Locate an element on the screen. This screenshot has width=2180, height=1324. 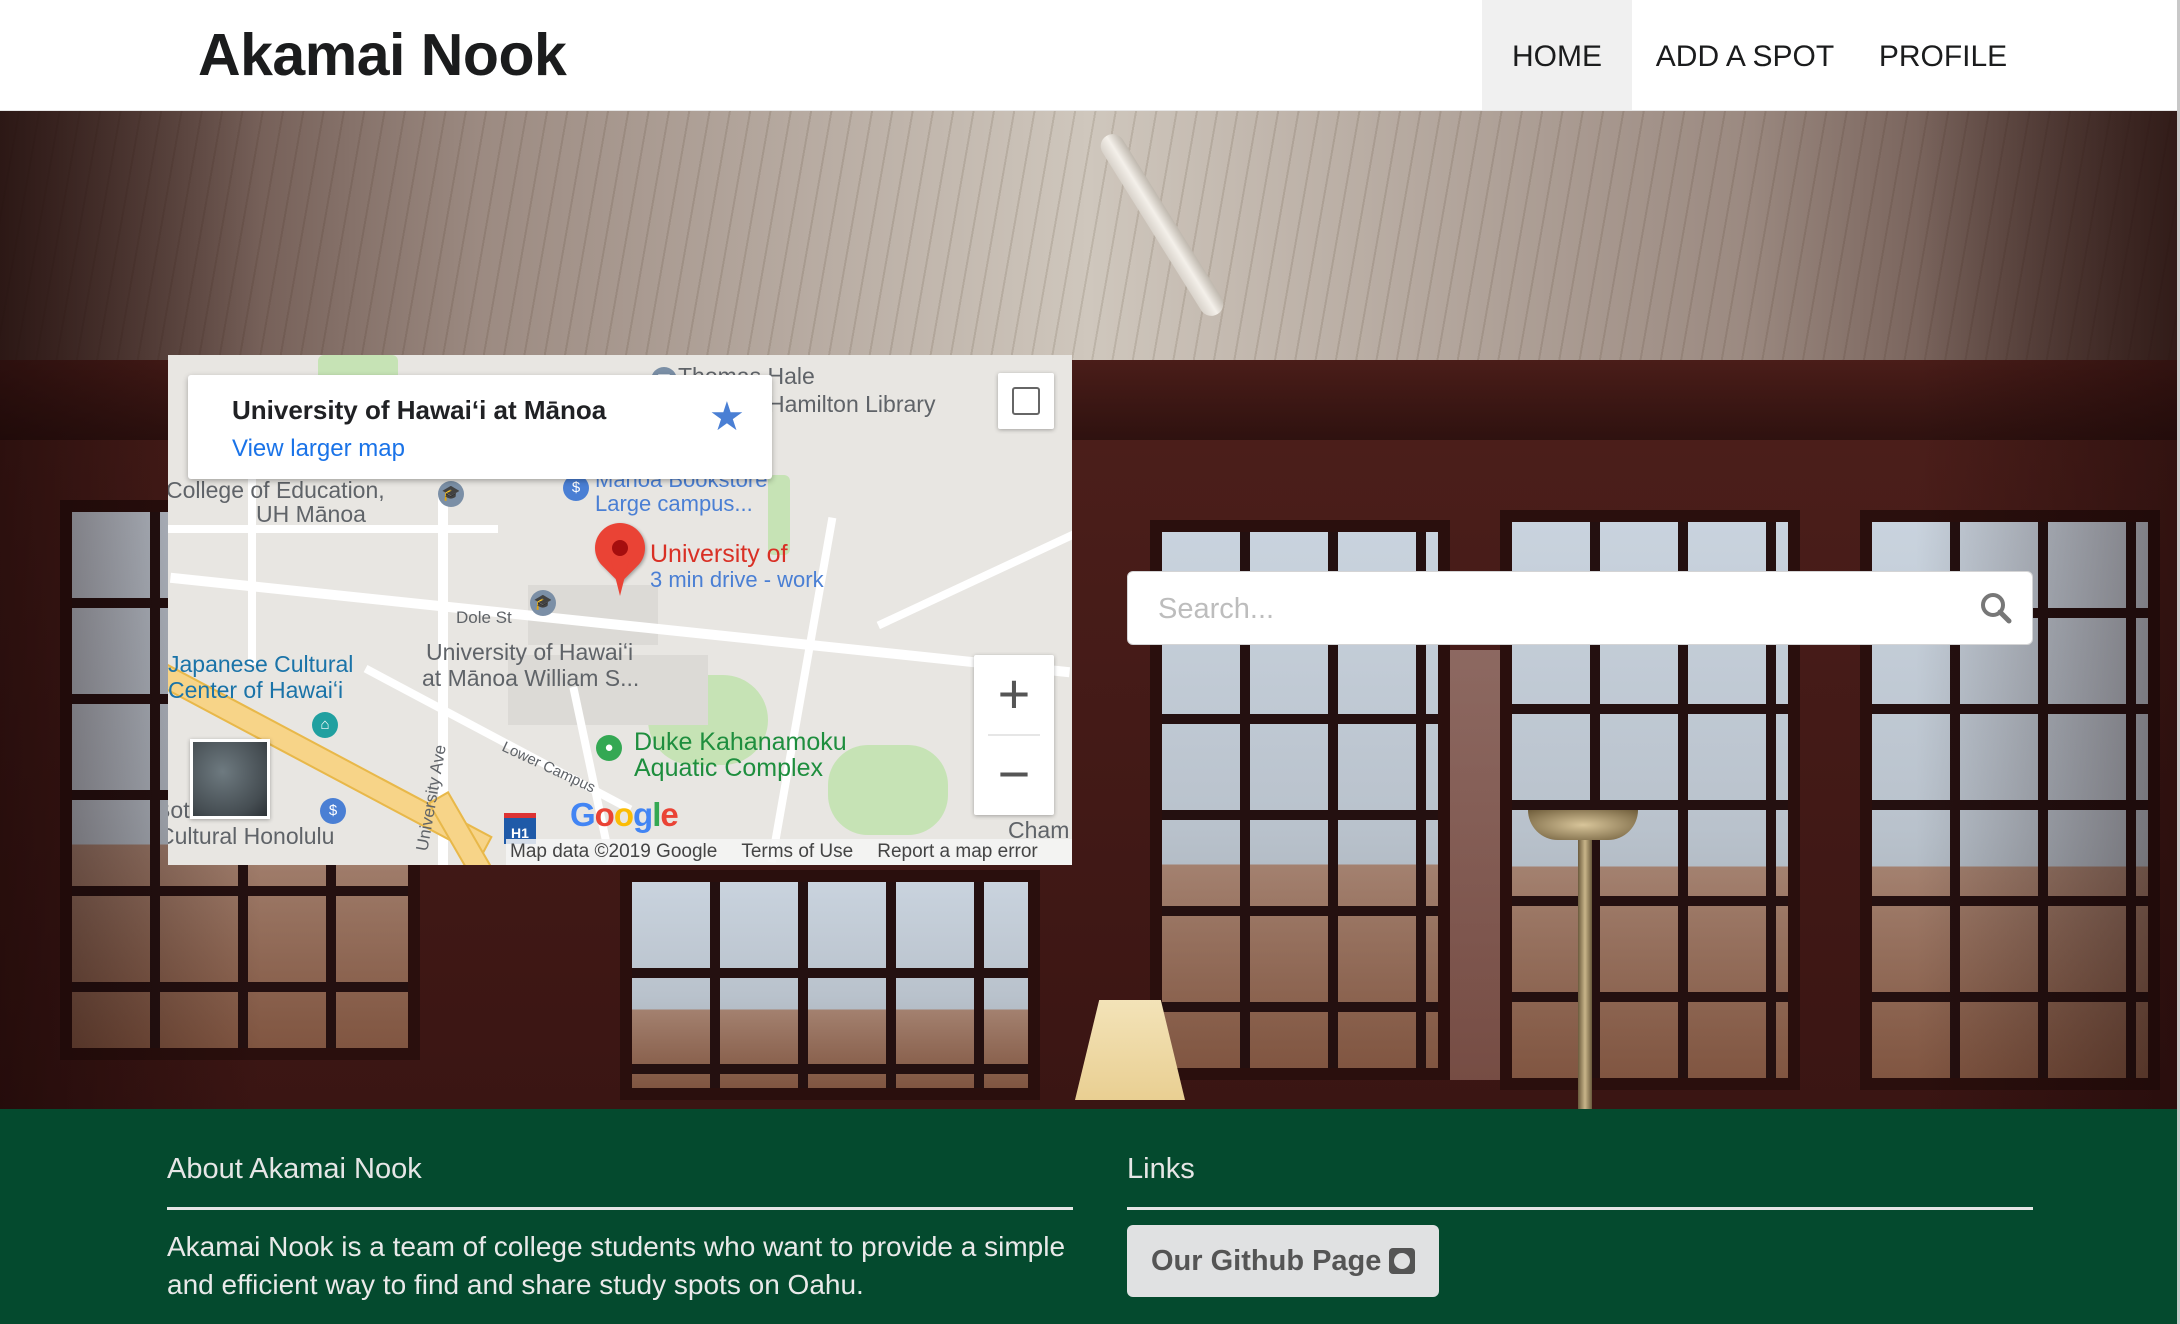
site-brand: Akamai Nook is located at coordinates (382, 55).